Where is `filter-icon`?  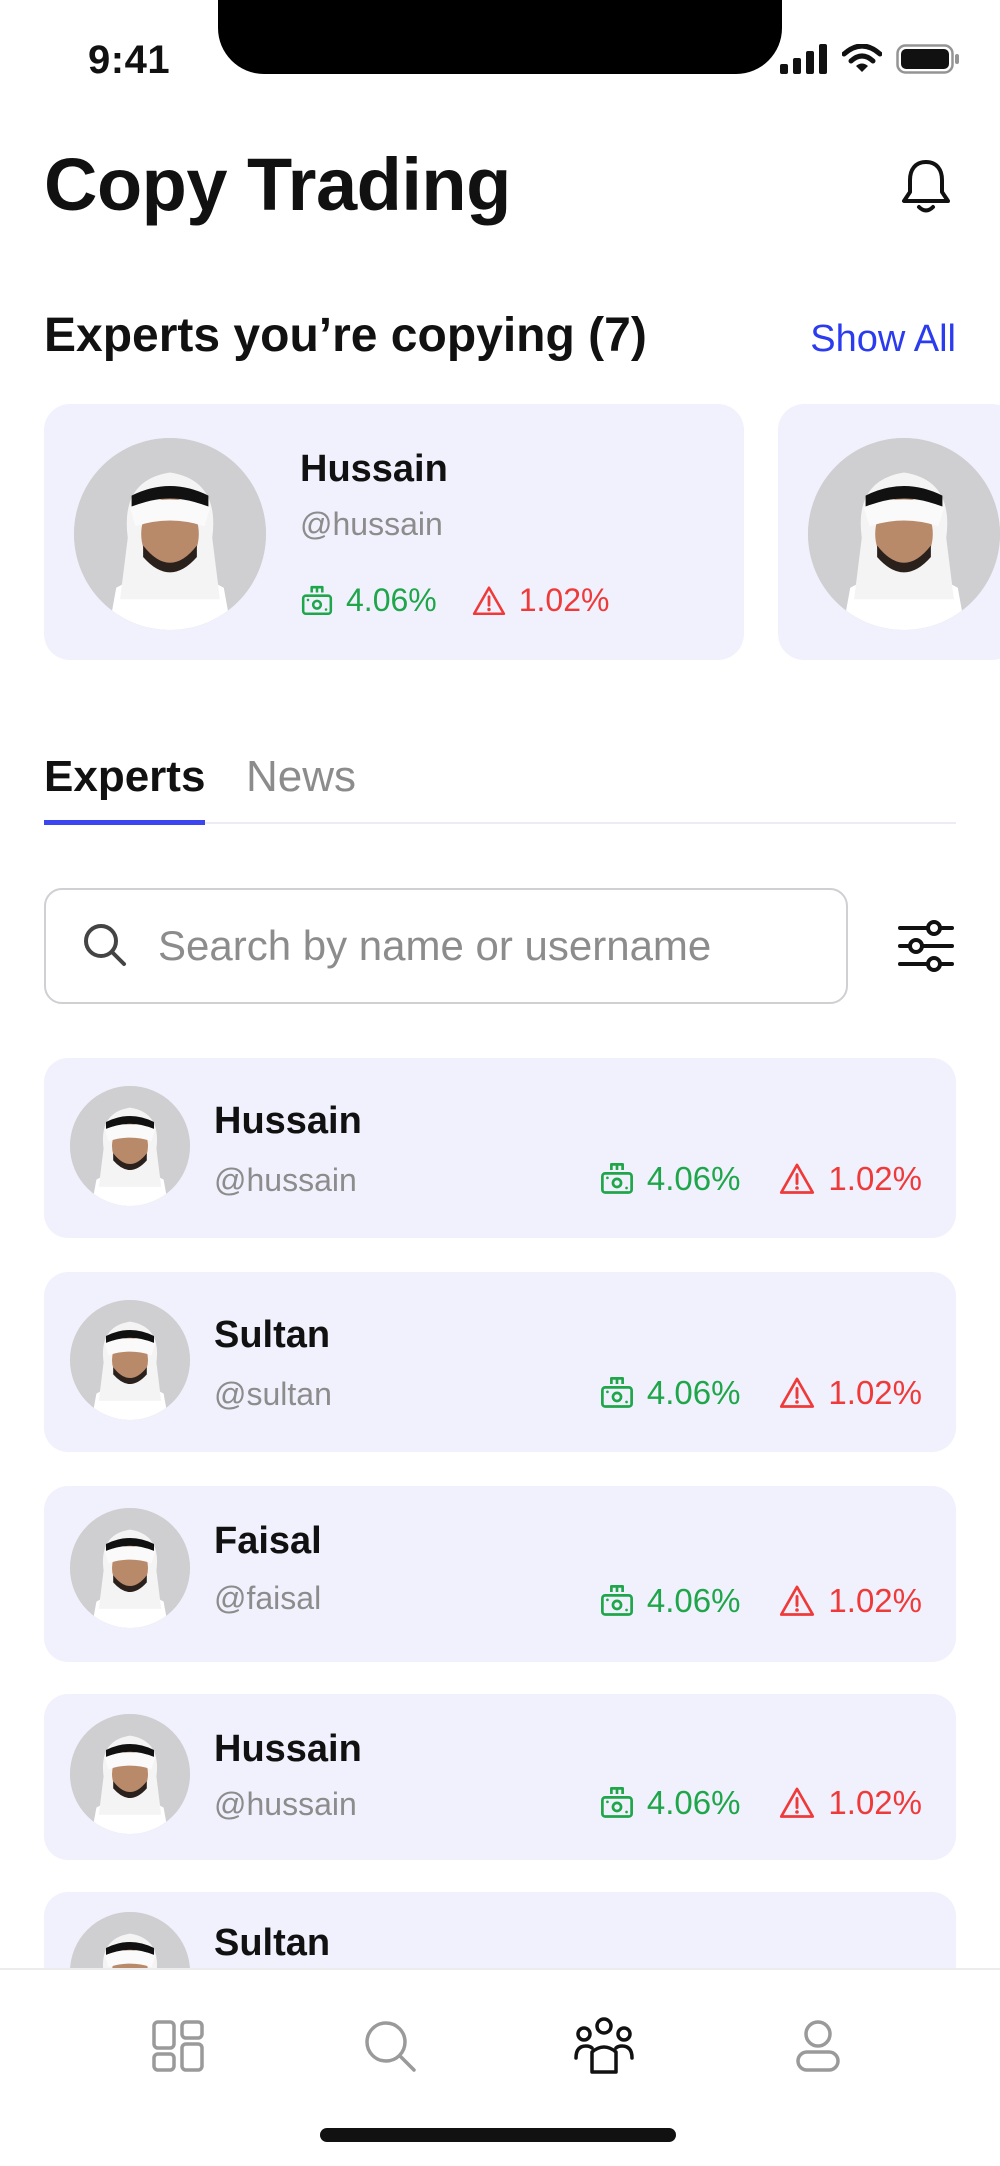
filter-icon is located at coordinates (926, 946).